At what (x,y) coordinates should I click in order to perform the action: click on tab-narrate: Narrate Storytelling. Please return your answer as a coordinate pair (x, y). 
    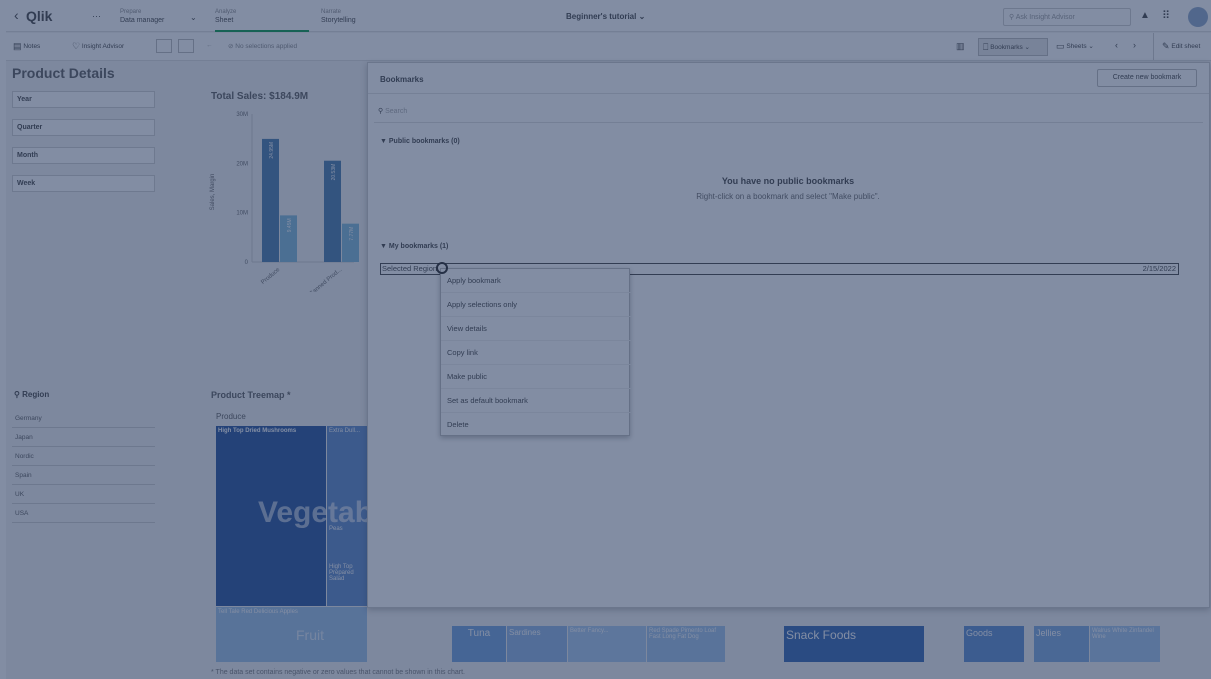
    Looking at the image, I should click on (338, 16).